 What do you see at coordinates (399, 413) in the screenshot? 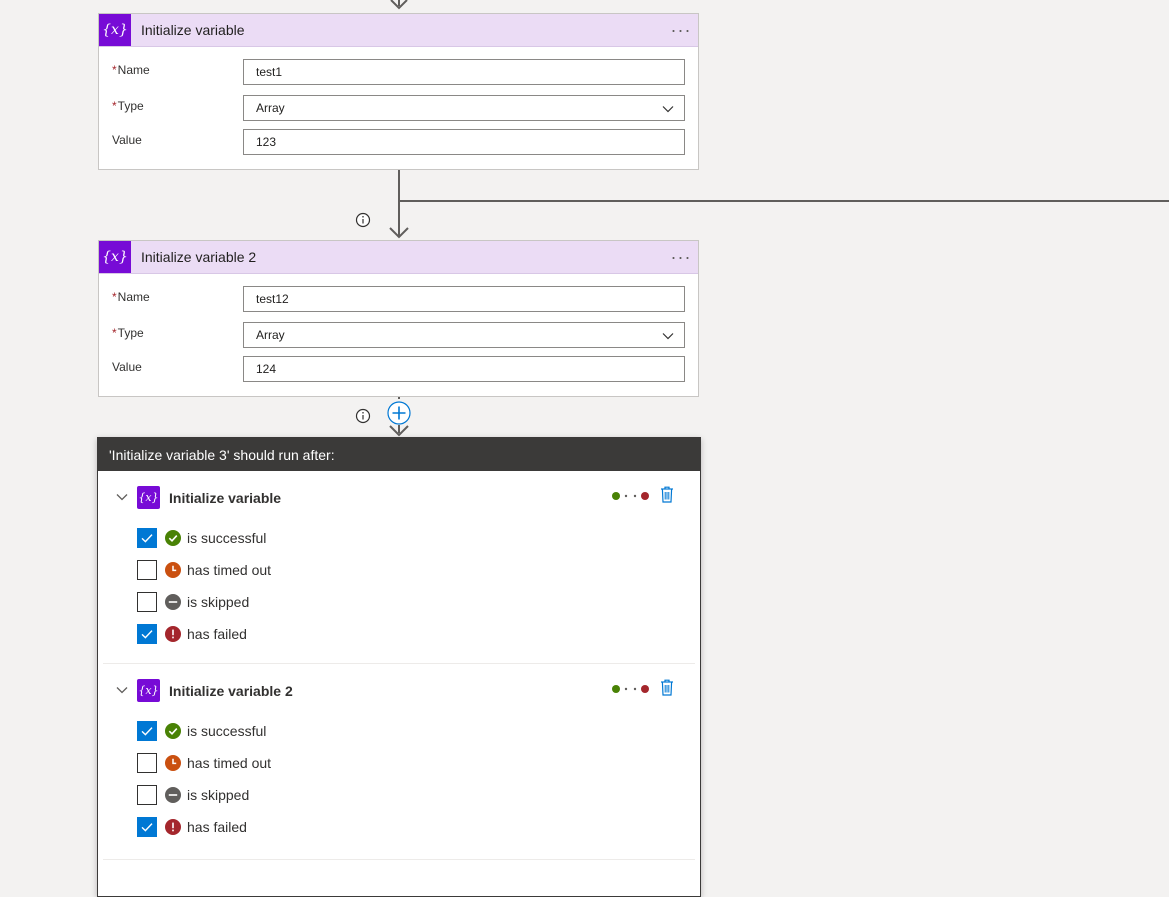
I see `insert-step-plus-icon` at bounding box center [399, 413].